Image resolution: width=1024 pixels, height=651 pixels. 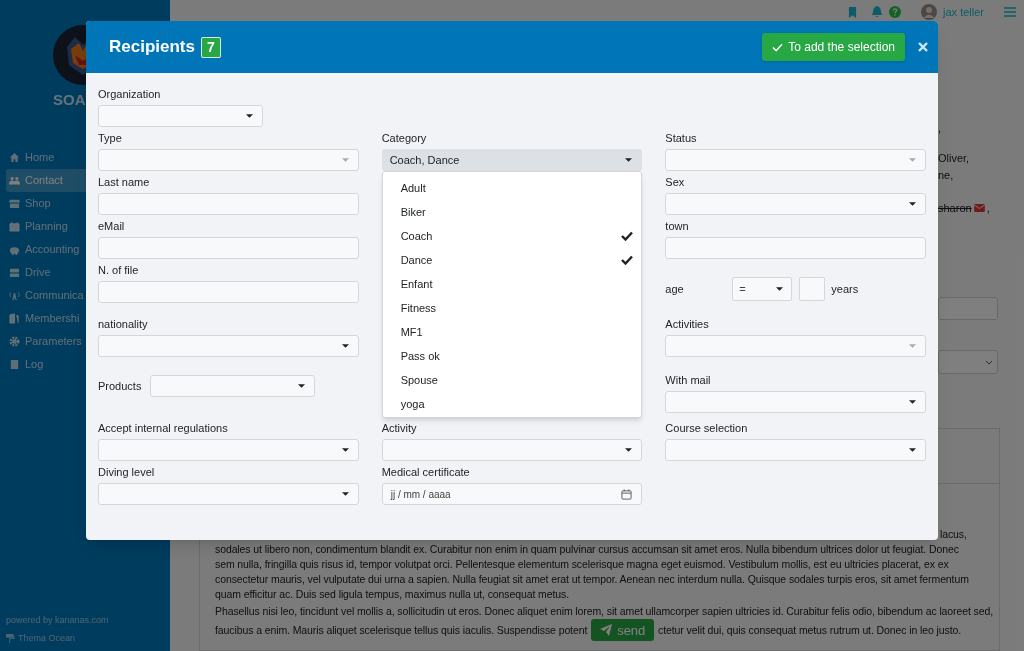 What do you see at coordinates (512, 404) in the screenshot?
I see `dropdown-option: yoga` at bounding box center [512, 404].